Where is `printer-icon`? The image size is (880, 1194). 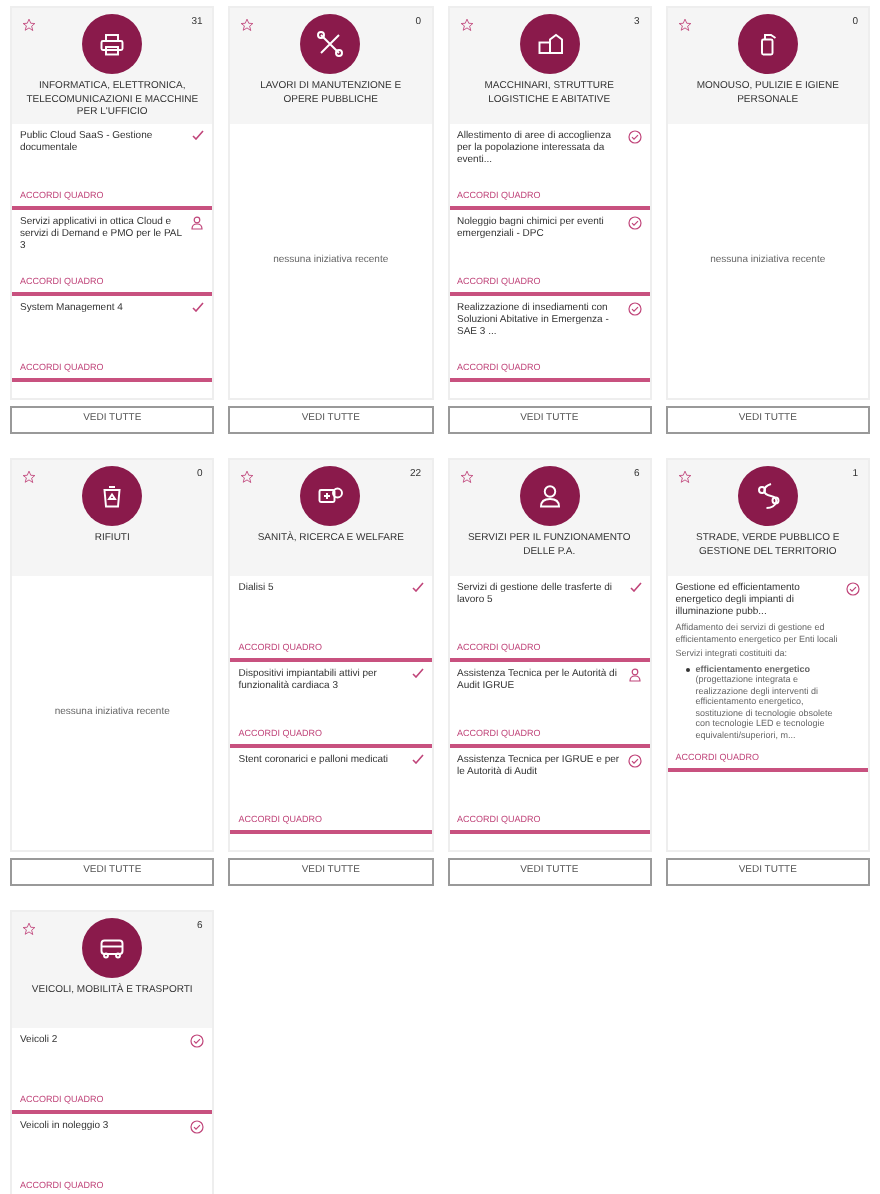 printer-icon is located at coordinates (112, 44).